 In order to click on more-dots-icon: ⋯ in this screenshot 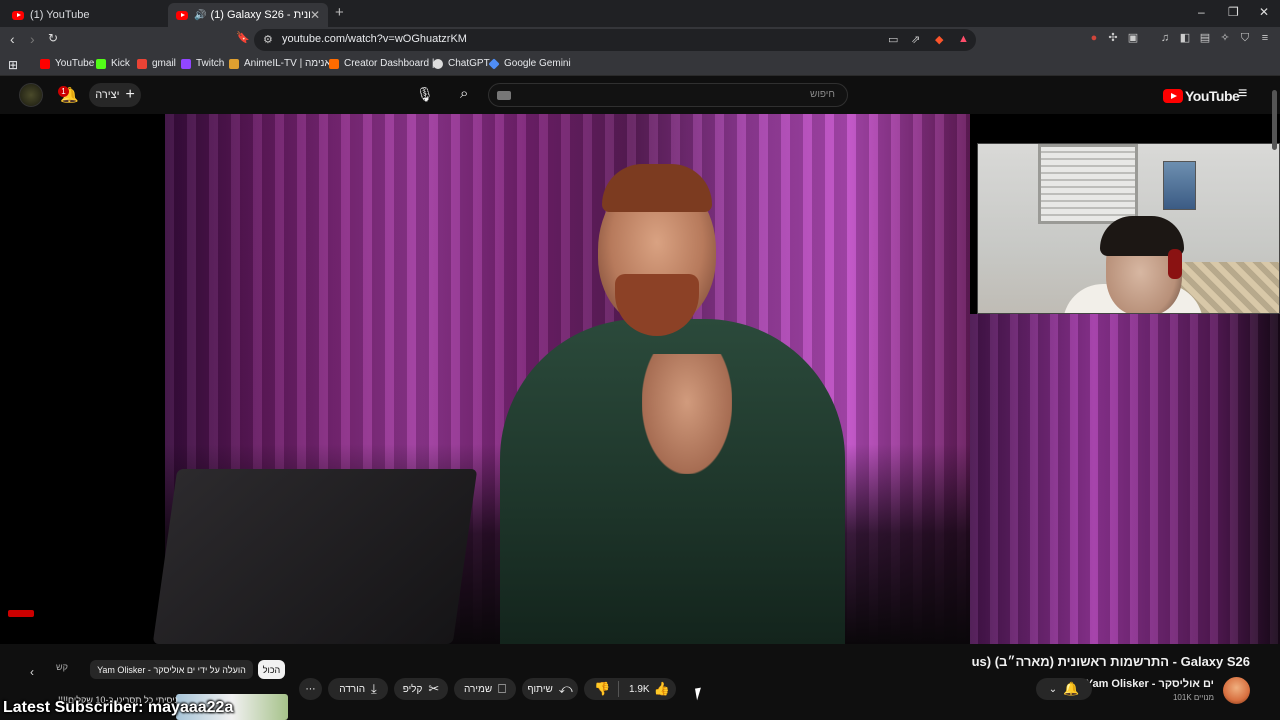, I will do `click(310, 689)`.